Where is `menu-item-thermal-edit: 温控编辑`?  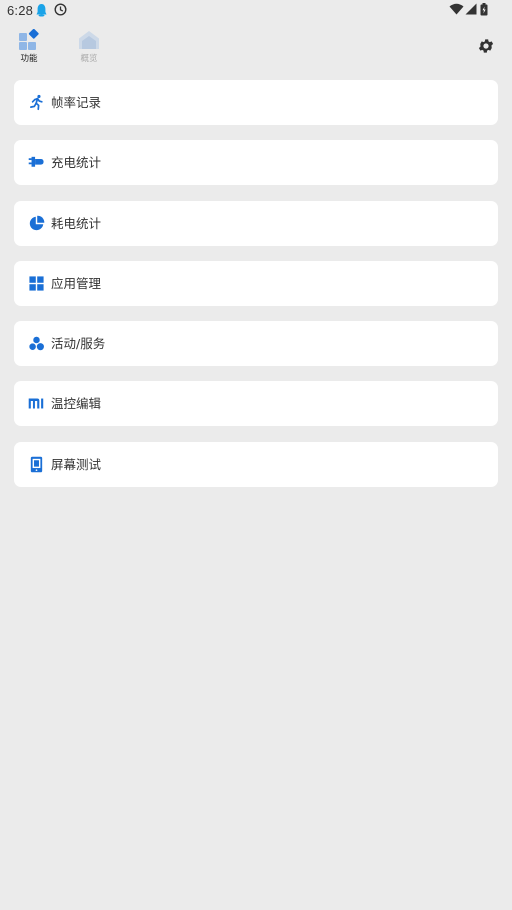
menu-item-thermal-edit: 温控编辑 is located at coordinates (256, 404).